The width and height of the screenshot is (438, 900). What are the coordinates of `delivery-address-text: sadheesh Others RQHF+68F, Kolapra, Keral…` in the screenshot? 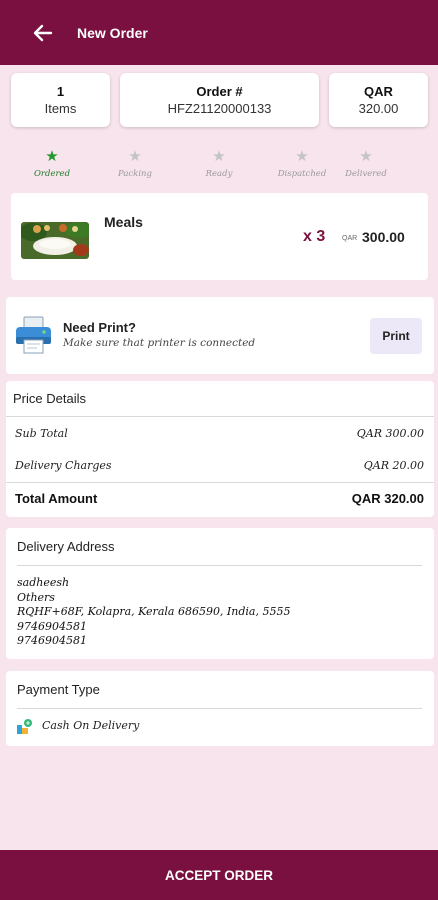 It's located at (153, 612).